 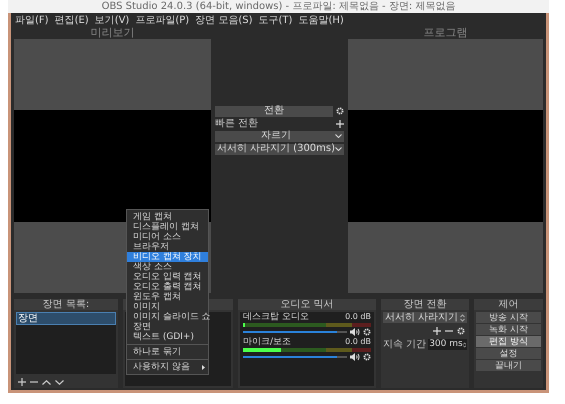 I want to click on scene-item: 장면, so click(x=66, y=318).